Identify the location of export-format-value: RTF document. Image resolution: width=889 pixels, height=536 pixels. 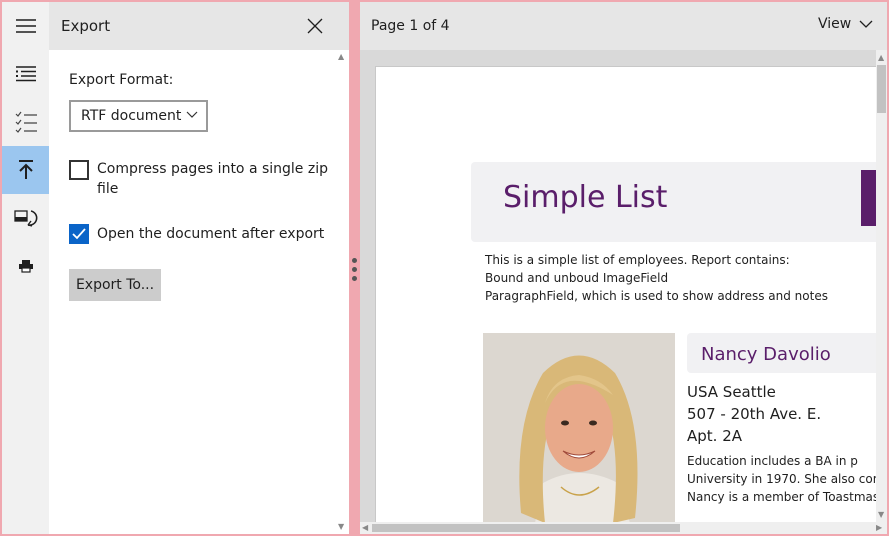
(131, 116).